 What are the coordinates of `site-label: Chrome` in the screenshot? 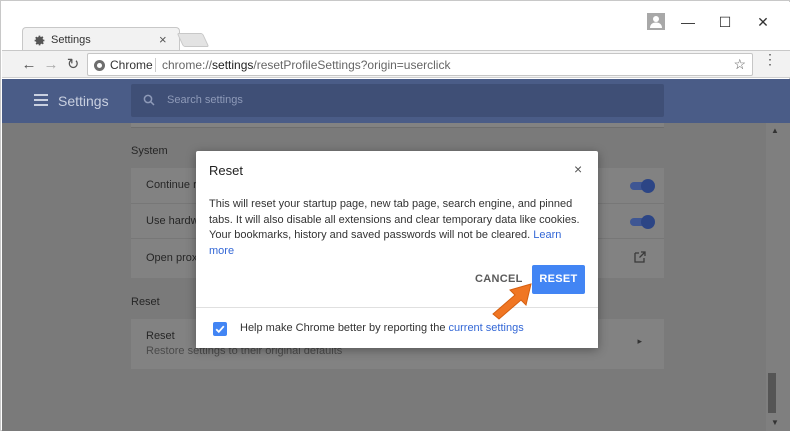 It's located at (131, 65).